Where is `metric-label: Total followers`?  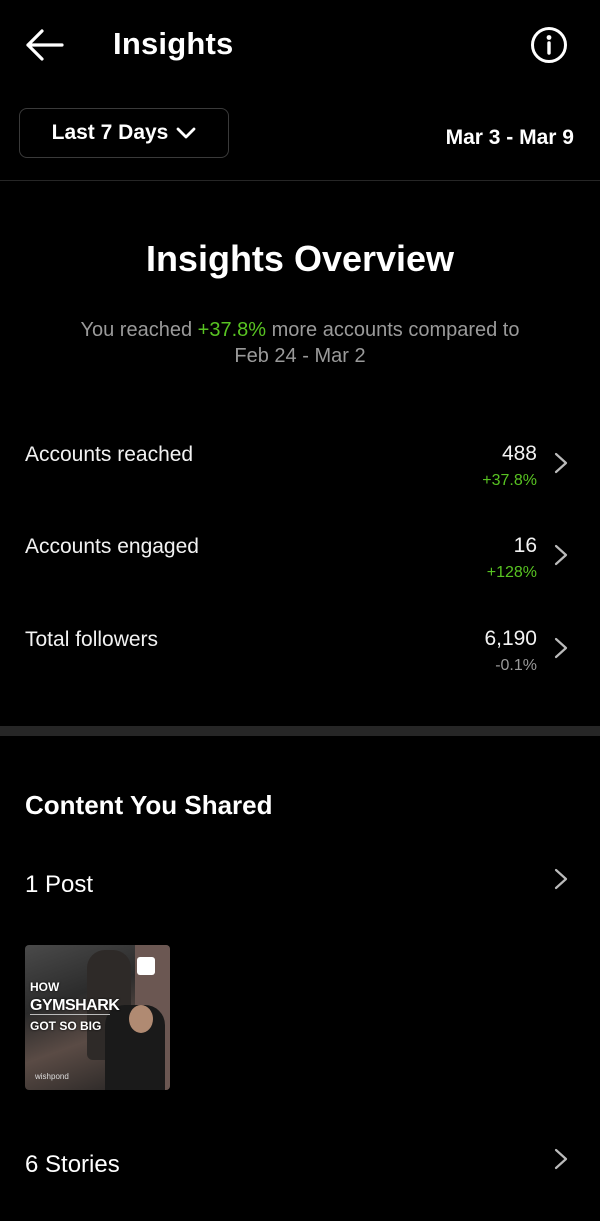 metric-label: Total followers is located at coordinates (92, 639).